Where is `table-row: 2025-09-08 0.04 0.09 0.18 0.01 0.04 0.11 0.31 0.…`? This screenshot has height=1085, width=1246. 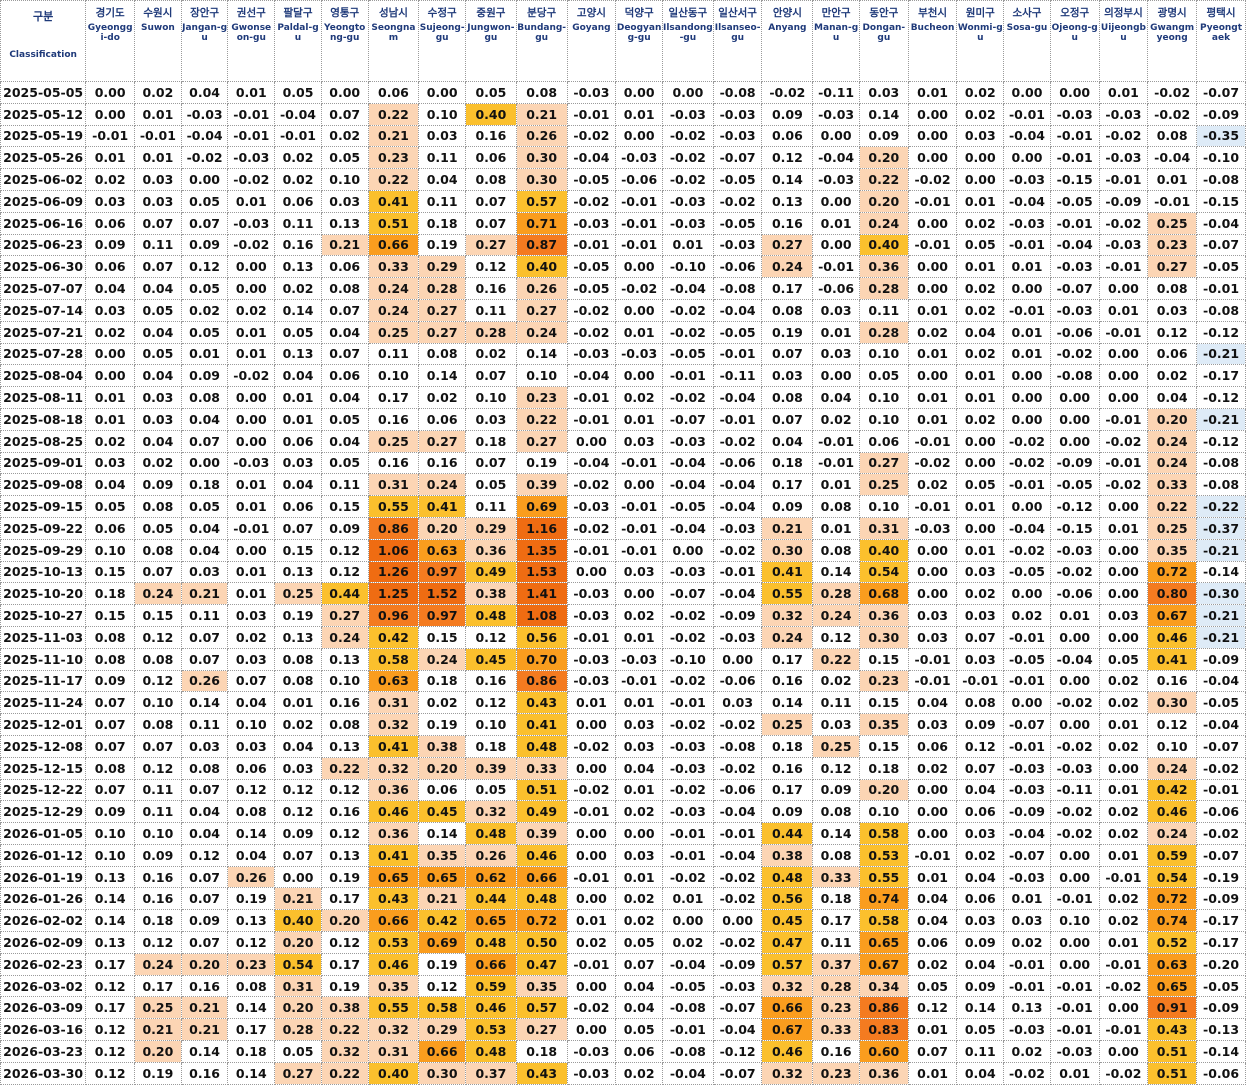 table-row: 2025-09-08 0.04 0.09 0.18 0.01 0.04 0.11 0.31 0.… is located at coordinates (623, 485).